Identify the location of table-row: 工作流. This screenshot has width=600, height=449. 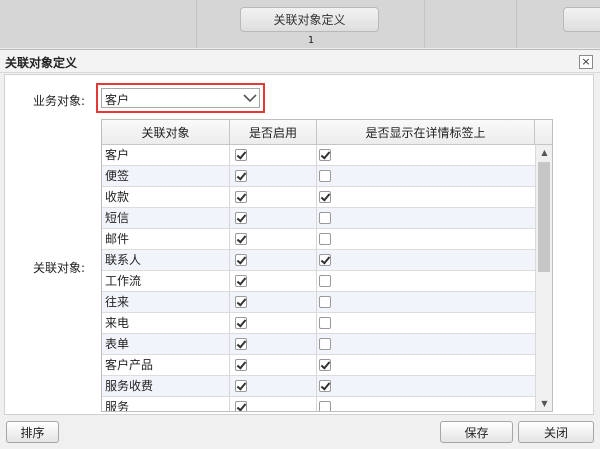
(318, 281).